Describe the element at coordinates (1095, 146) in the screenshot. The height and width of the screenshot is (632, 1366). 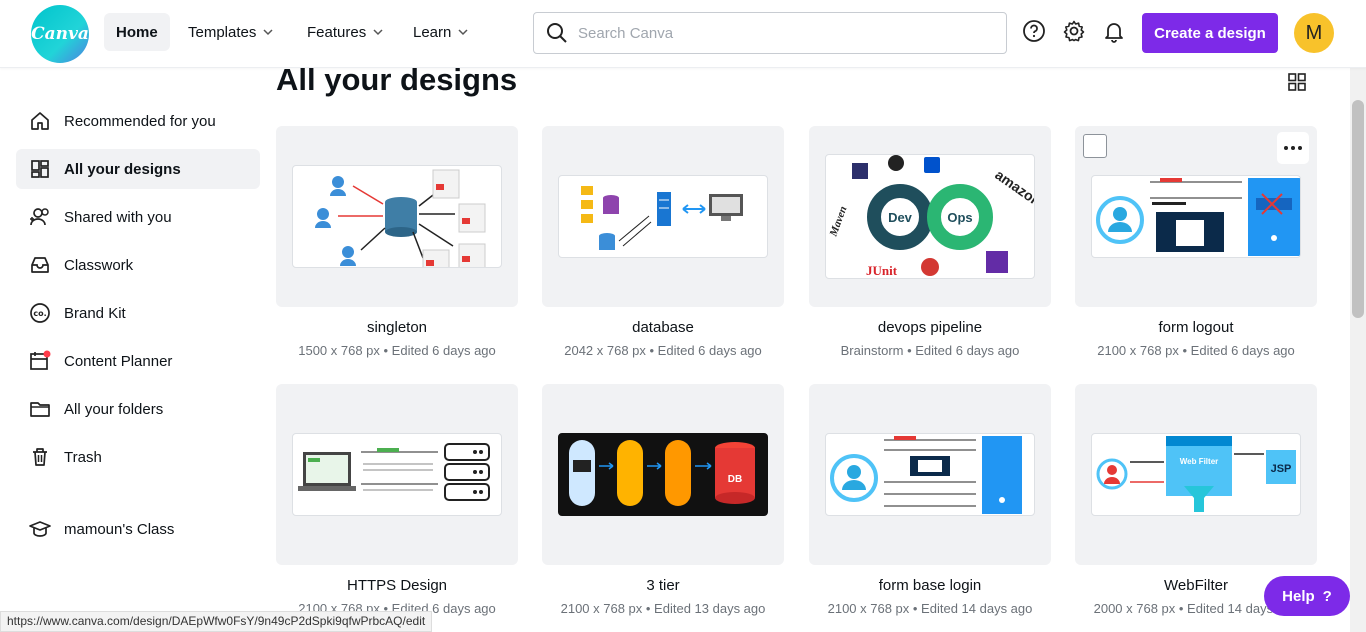
I see `select-checkbox` at that location.